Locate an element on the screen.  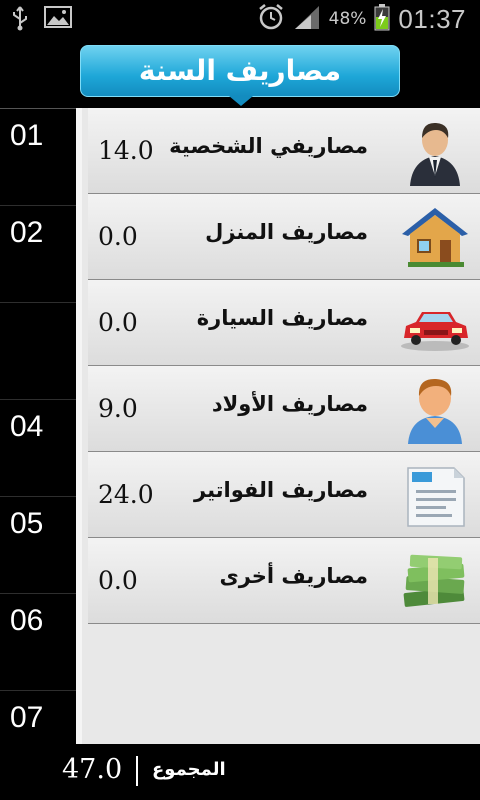
month-item: 06 is located at coordinates (38, 642).